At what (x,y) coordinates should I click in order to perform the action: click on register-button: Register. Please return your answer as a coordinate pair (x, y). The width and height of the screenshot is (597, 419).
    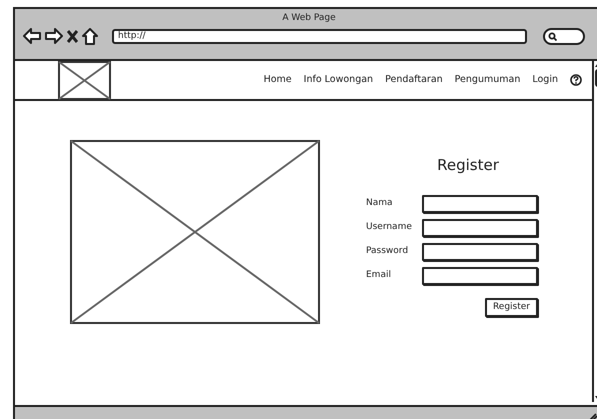
    Looking at the image, I should click on (511, 307).